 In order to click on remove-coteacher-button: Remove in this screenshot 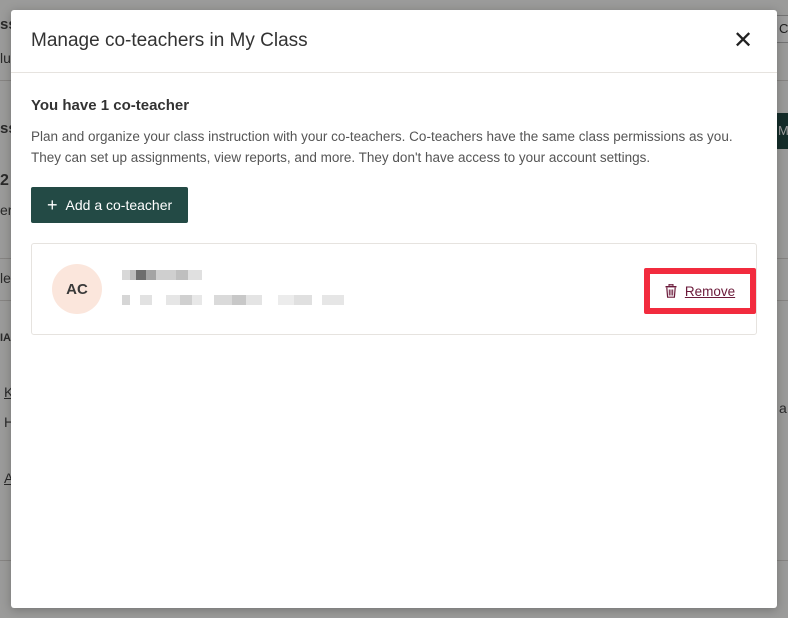, I will do `click(700, 291)`.